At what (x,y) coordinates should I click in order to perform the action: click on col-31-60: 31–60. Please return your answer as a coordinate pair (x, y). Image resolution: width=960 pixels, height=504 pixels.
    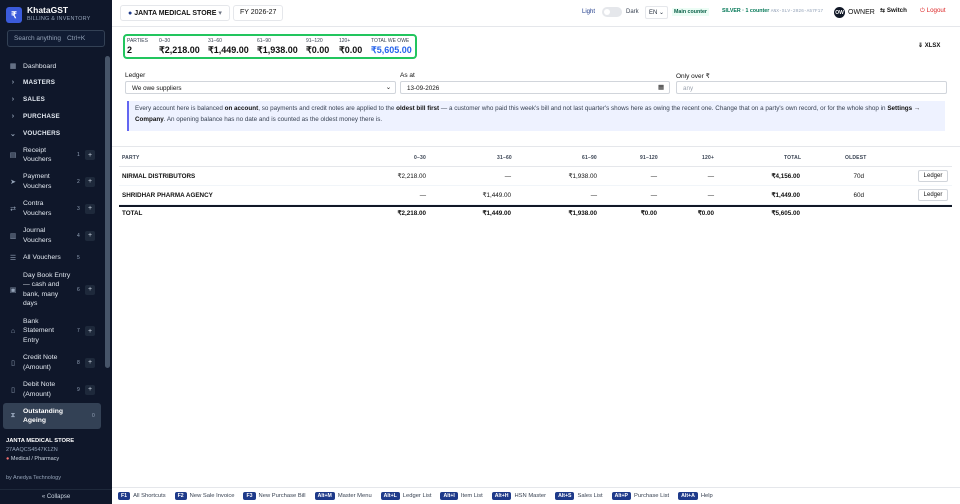
    Looking at the image, I should click on (504, 158).